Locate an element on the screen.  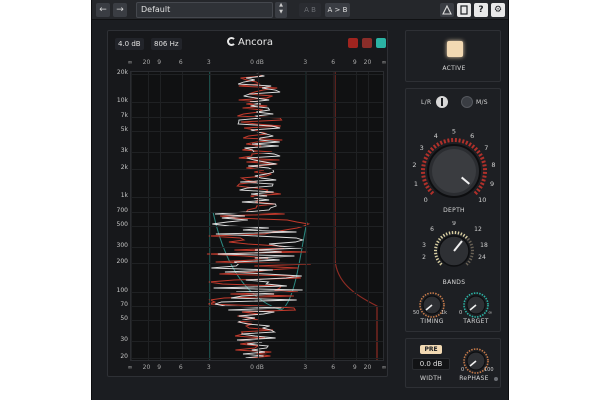
frequency-tick: 50 is located at coordinates (124, 319).